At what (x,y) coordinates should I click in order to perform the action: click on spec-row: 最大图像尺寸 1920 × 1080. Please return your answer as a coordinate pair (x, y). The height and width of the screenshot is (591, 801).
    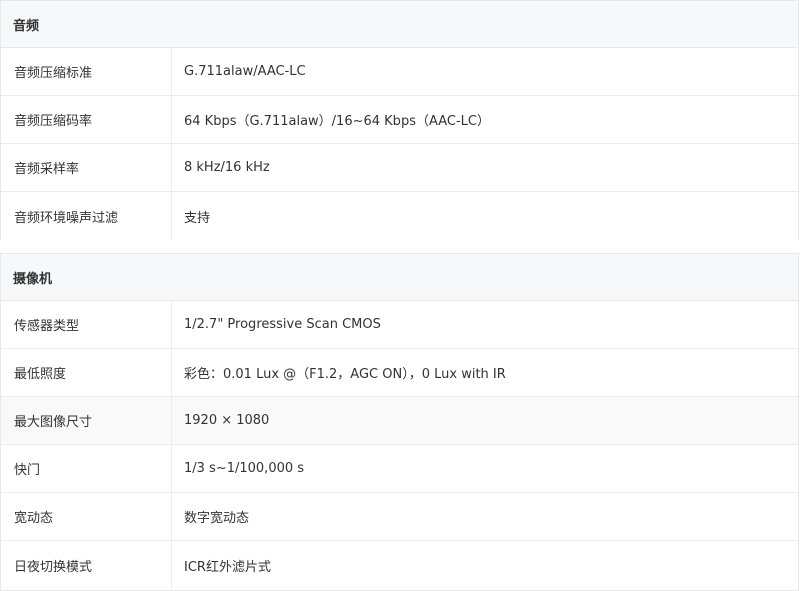
    Looking at the image, I should click on (399, 421).